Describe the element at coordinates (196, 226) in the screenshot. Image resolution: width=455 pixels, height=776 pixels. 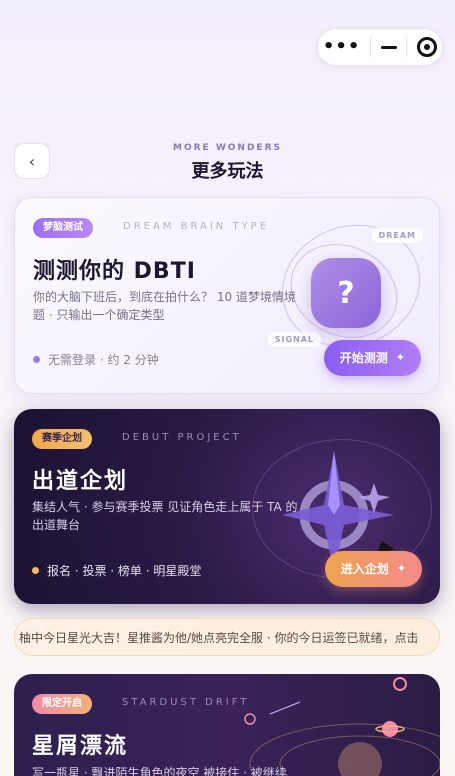
I see `card-ghost-label: DREAM BRAIN TYPE` at that location.